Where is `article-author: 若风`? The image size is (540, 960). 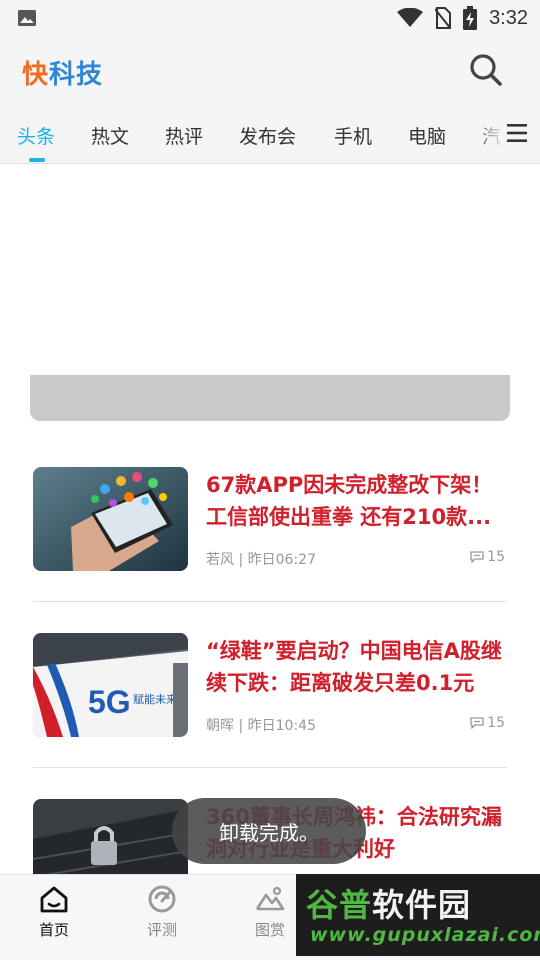 article-author: 若风 is located at coordinates (220, 560).